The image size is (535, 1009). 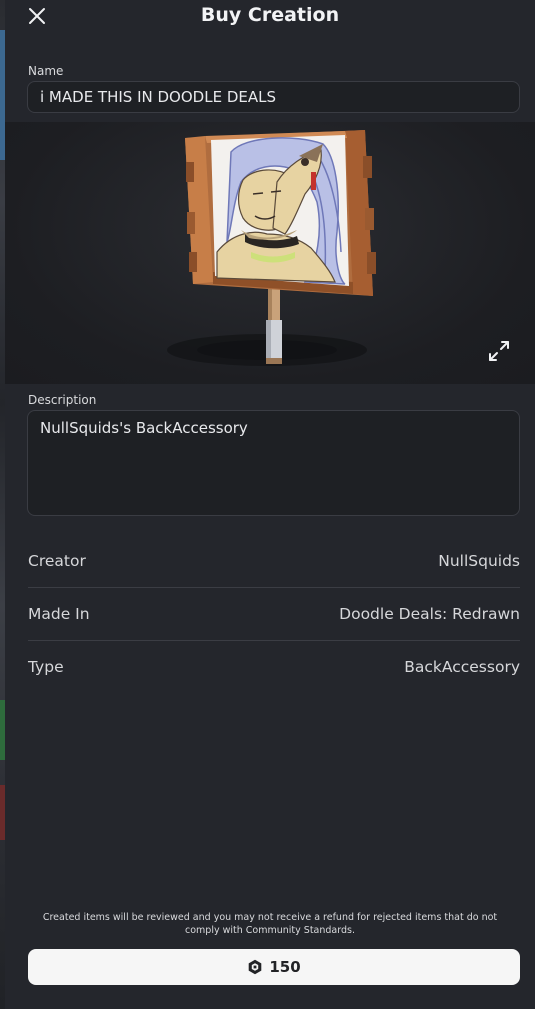 What do you see at coordinates (46, 71) in the screenshot?
I see `name-label: Name` at bounding box center [46, 71].